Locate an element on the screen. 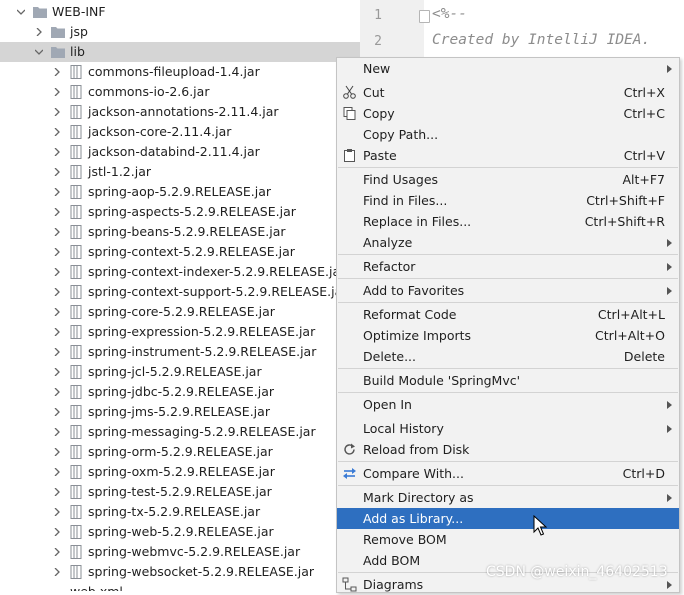  tree-node-jar: jackson-core-2.11.4.jar is located at coordinates (180, 132).